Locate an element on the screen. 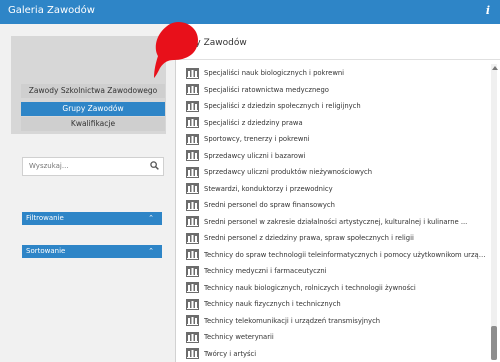 This screenshot has height=362, width=500. list-item: Technicy nauk fizycznych i technicznych is located at coordinates (336, 304).